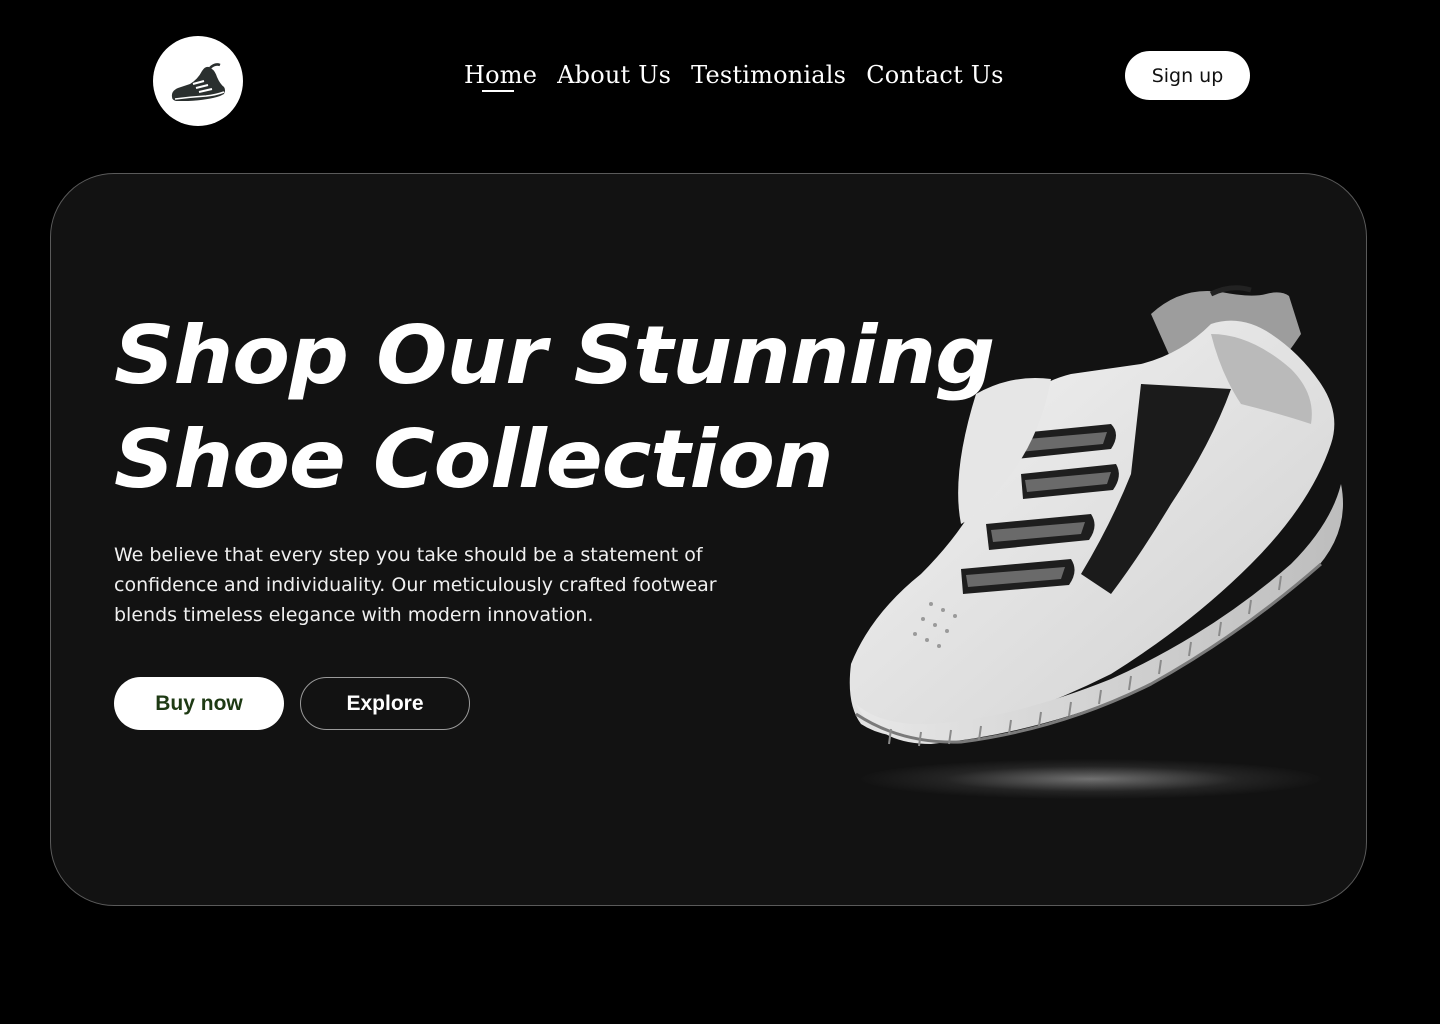 The height and width of the screenshot is (1024, 1440). What do you see at coordinates (768, 75) in the screenshot?
I see `nav-testimonials: Testimonials` at bounding box center [768, 75].